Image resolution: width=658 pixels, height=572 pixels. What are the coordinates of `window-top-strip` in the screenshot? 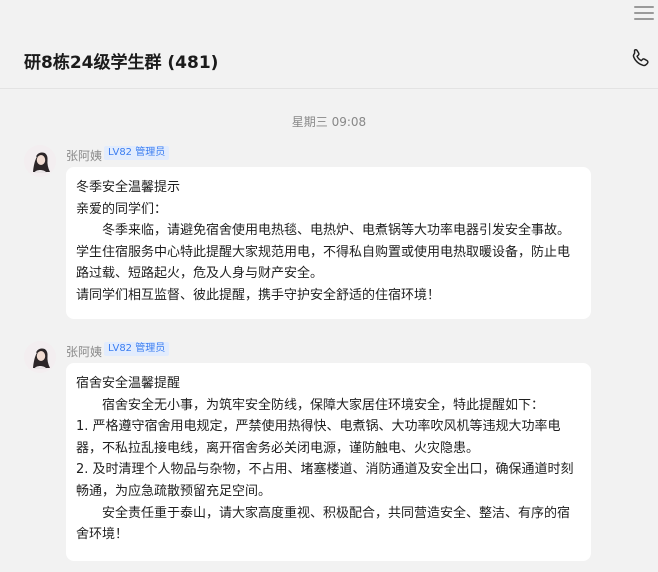 It's located at (329, 16).